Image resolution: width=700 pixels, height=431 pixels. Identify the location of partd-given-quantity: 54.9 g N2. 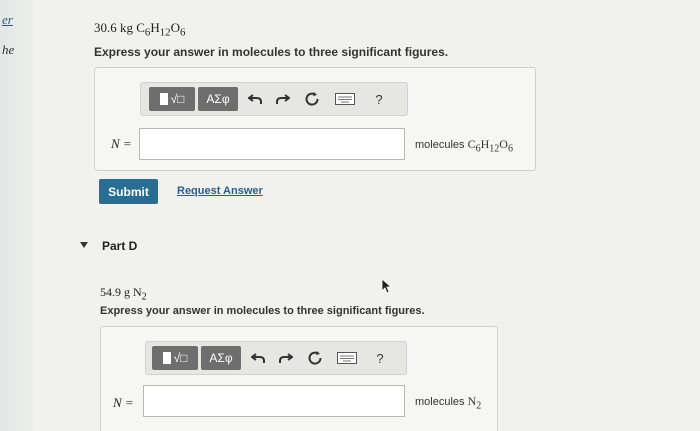
(123, 293).